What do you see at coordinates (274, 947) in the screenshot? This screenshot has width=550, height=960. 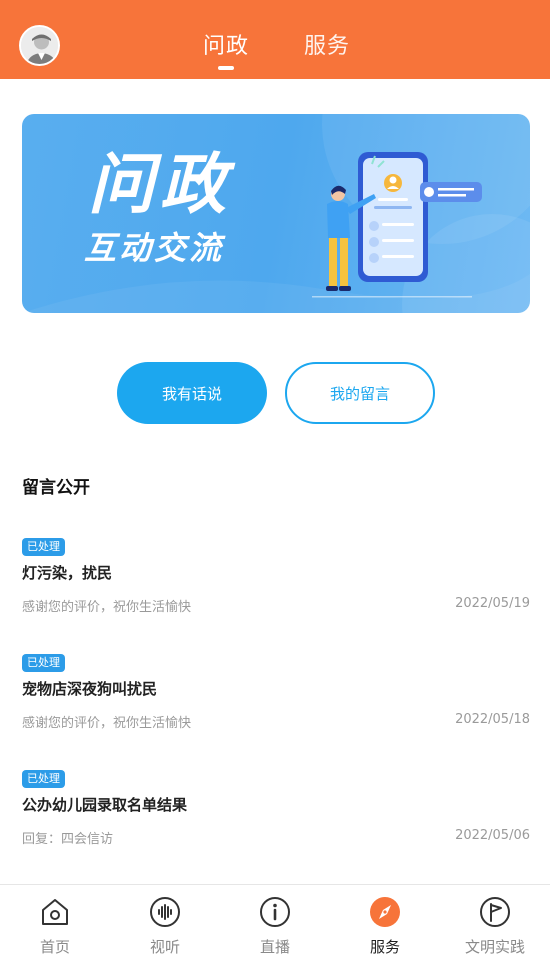 I see `nav-label: 直播` at bounding box center [274, 947].